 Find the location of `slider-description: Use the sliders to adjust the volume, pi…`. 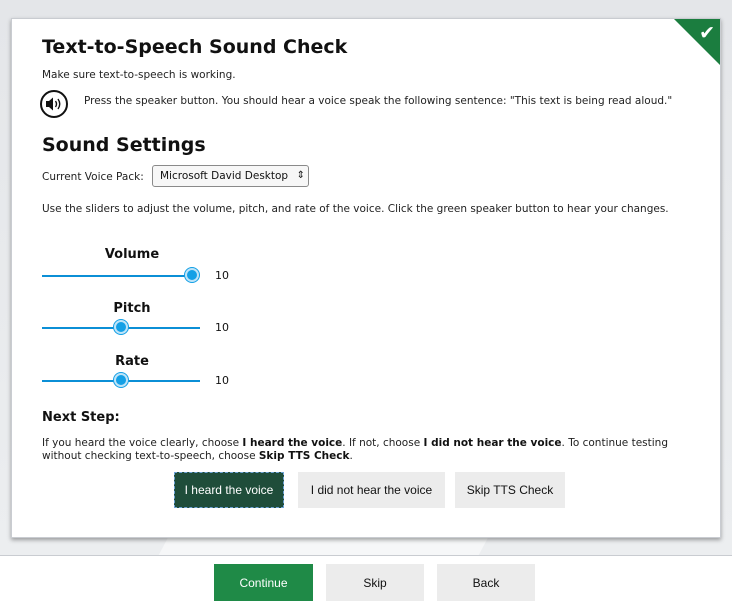

slider-description: Use the sliders to adjust the volume, pi… is located at coordinates (355, 209).